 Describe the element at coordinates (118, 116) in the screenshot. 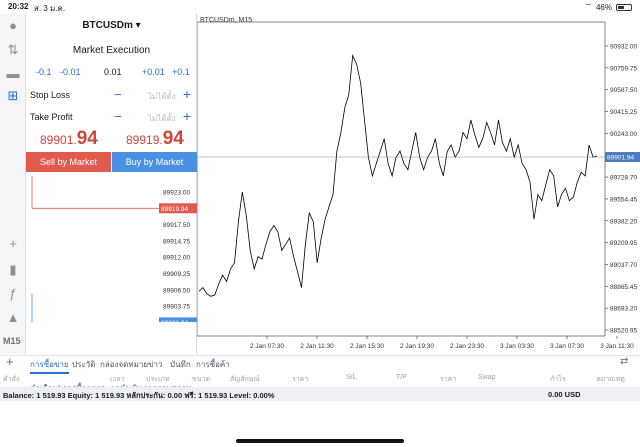

I see `take-profit-minus-button: −` at that location.